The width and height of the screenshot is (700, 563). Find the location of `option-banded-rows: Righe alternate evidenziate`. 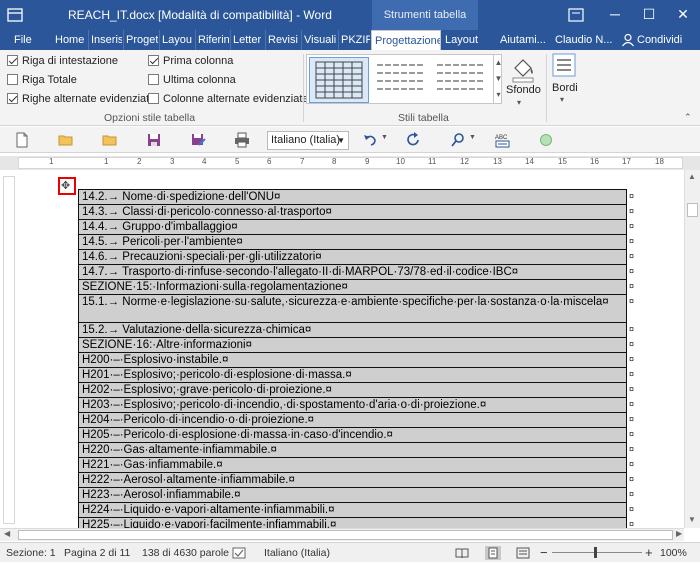

option-banded-rows: Righe alternate evidenziate is located at coordinates (81, 99).